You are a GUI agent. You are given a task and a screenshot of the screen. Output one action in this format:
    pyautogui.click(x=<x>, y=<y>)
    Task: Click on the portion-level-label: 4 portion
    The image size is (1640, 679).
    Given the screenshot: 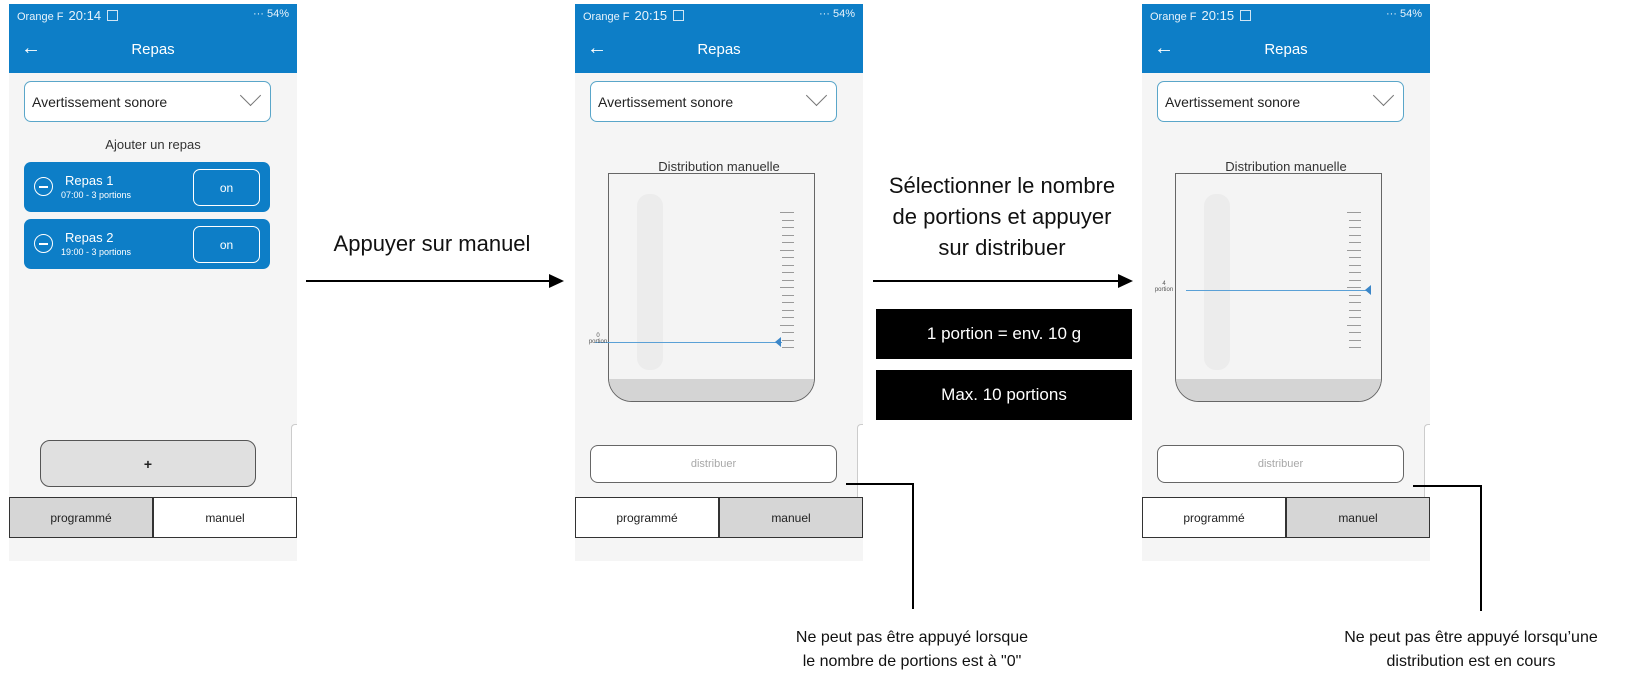 What is the action you would take?
    pyautogui.click(x=1164, y=287)
    